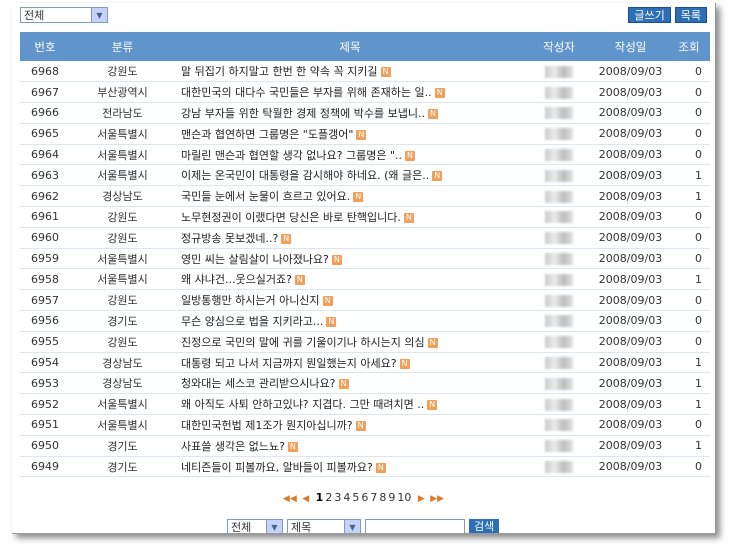 Image resolution: width=733 pixels, height=549 pixels. Describe the element at coordinates (64, 15) in the screenshot. I see `region-filter-select: 전체 ▼` at that location.